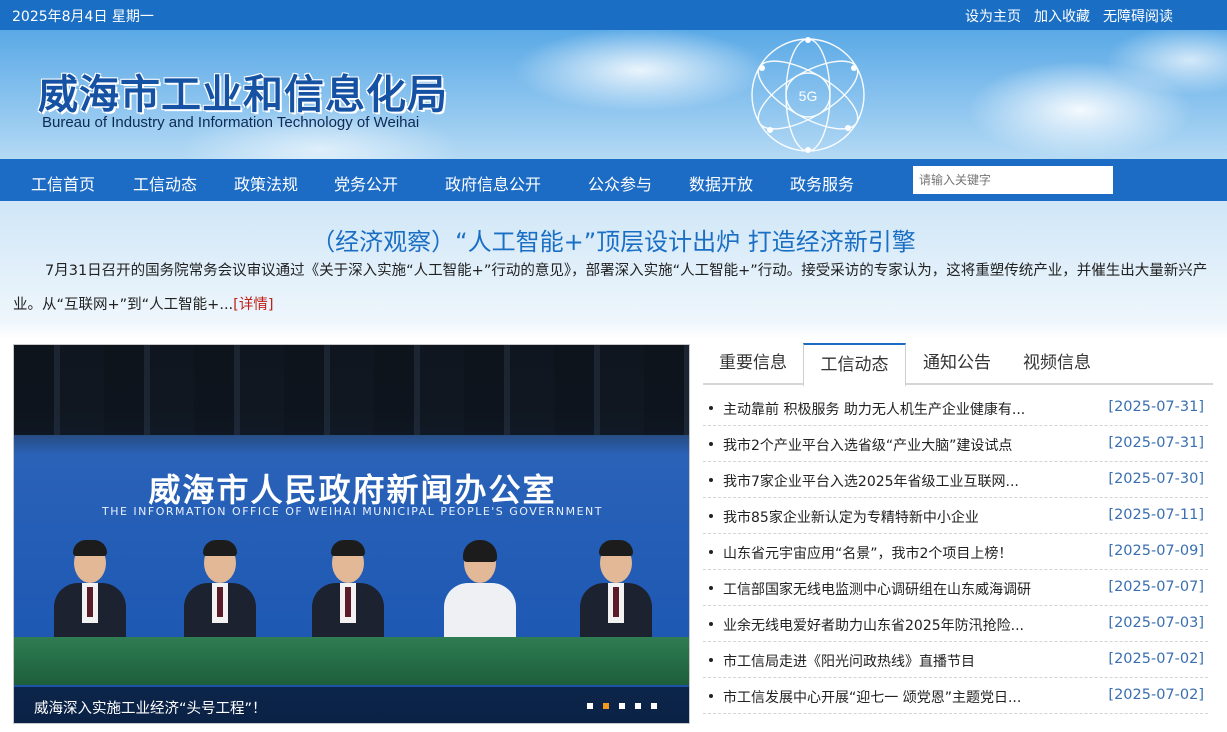 This screenshot has width=1227, height=732. Describe the element at coordinates (606, 706) in the screenshot. I see `slide-dot-active` at that location.